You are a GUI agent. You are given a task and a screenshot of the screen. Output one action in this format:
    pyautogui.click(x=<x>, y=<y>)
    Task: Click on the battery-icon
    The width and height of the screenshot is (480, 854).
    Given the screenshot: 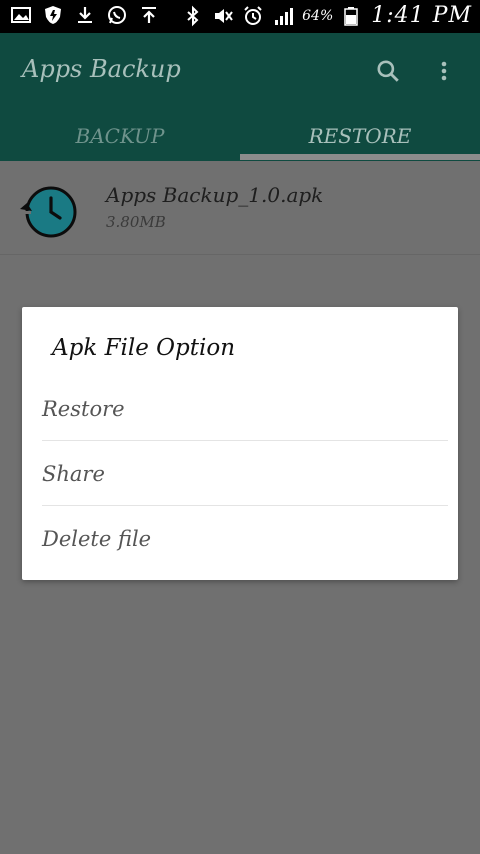 What is the action you would take?
    pyautogui.click(x=352, y=16)
    